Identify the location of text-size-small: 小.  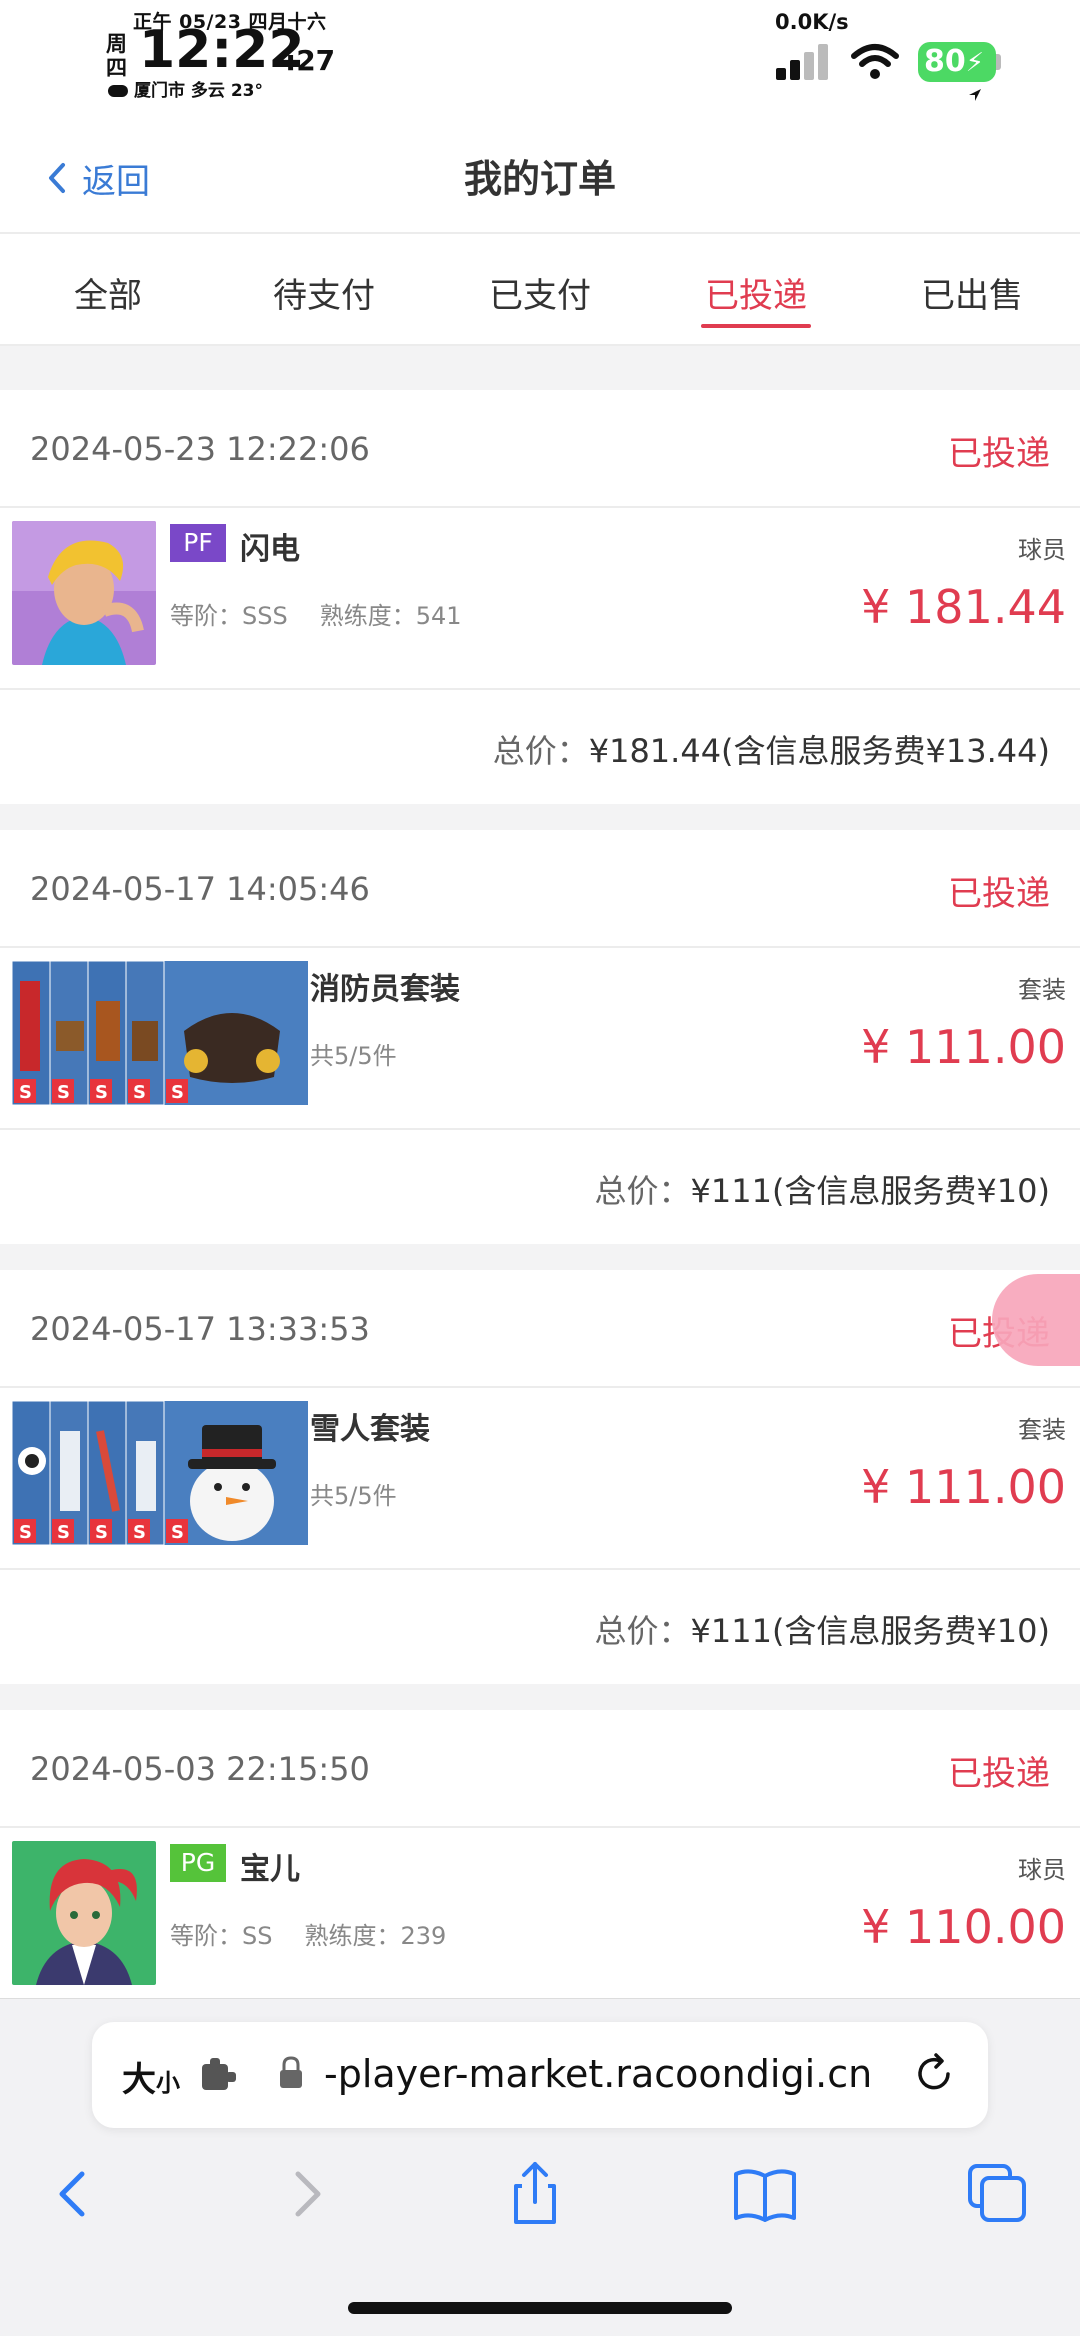
(168, 2083).